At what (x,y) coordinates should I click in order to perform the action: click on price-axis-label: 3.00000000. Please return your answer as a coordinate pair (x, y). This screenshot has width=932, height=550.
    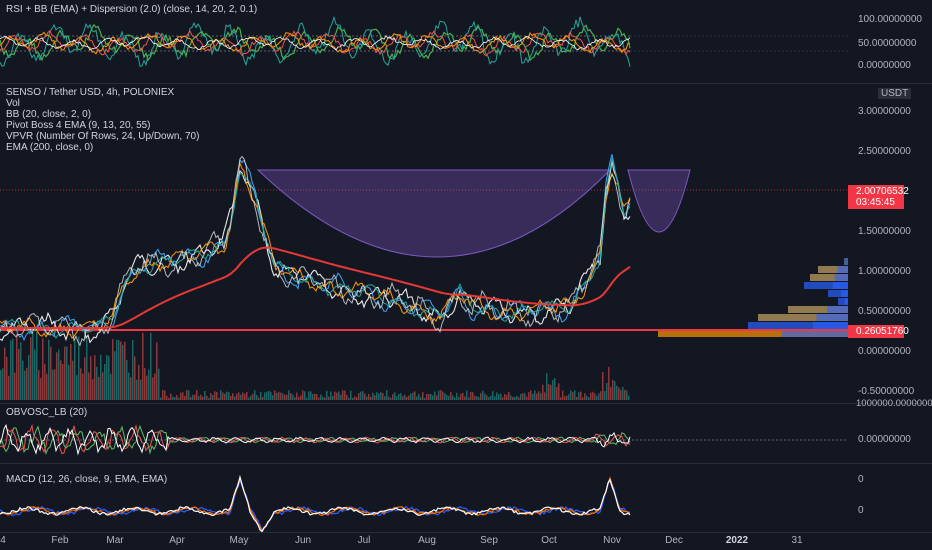
    Looking at the image, I should click on (884, 111).